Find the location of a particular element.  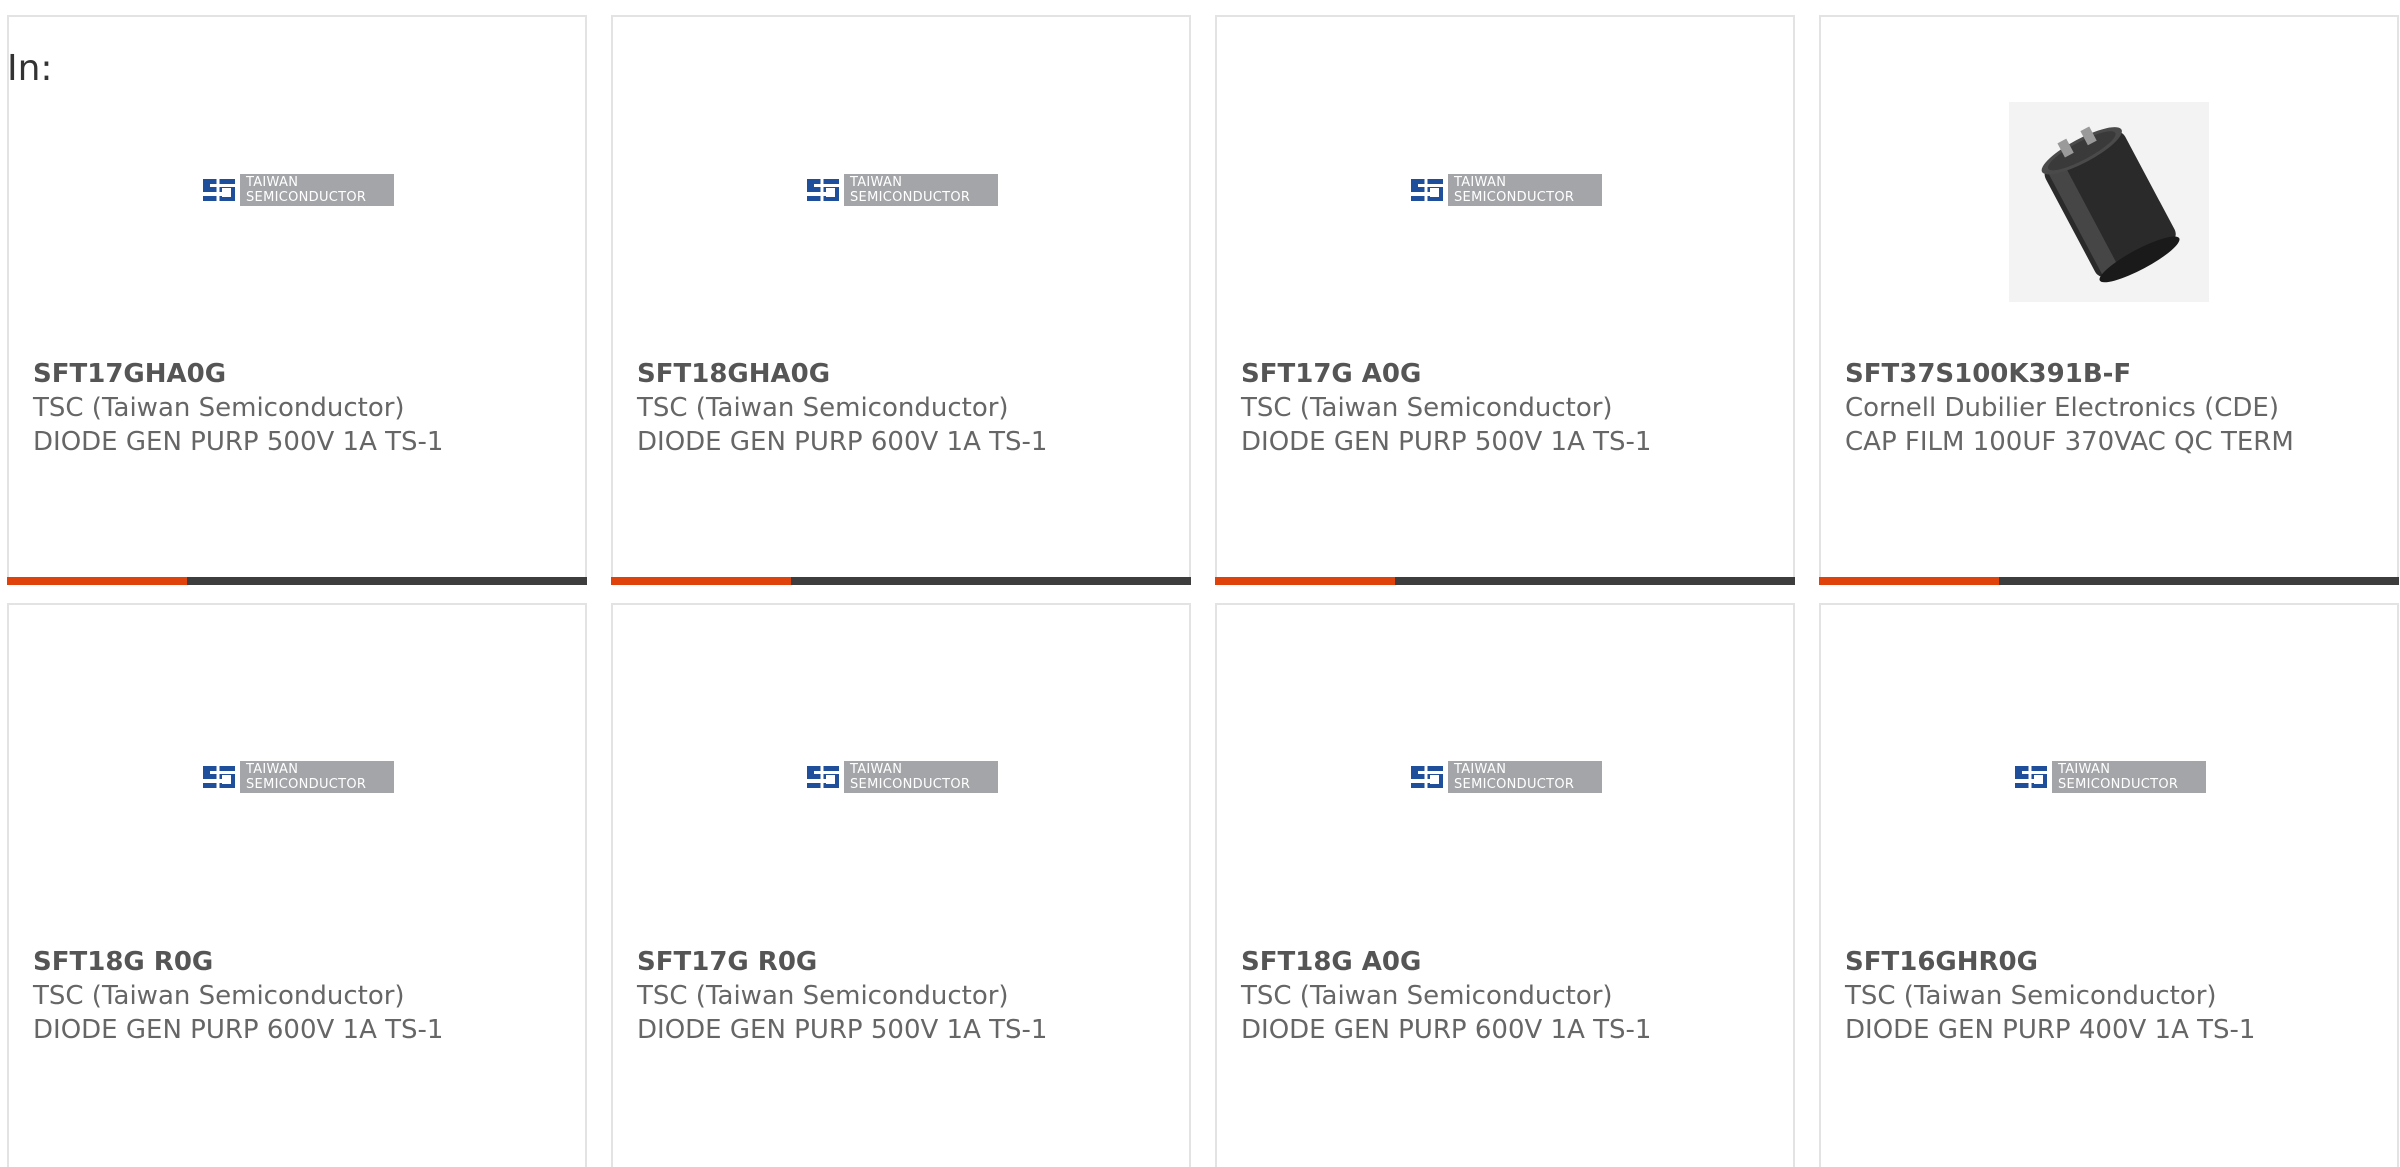

part-number-link: SFT17G A0G is located at coordinates (1507, 374).